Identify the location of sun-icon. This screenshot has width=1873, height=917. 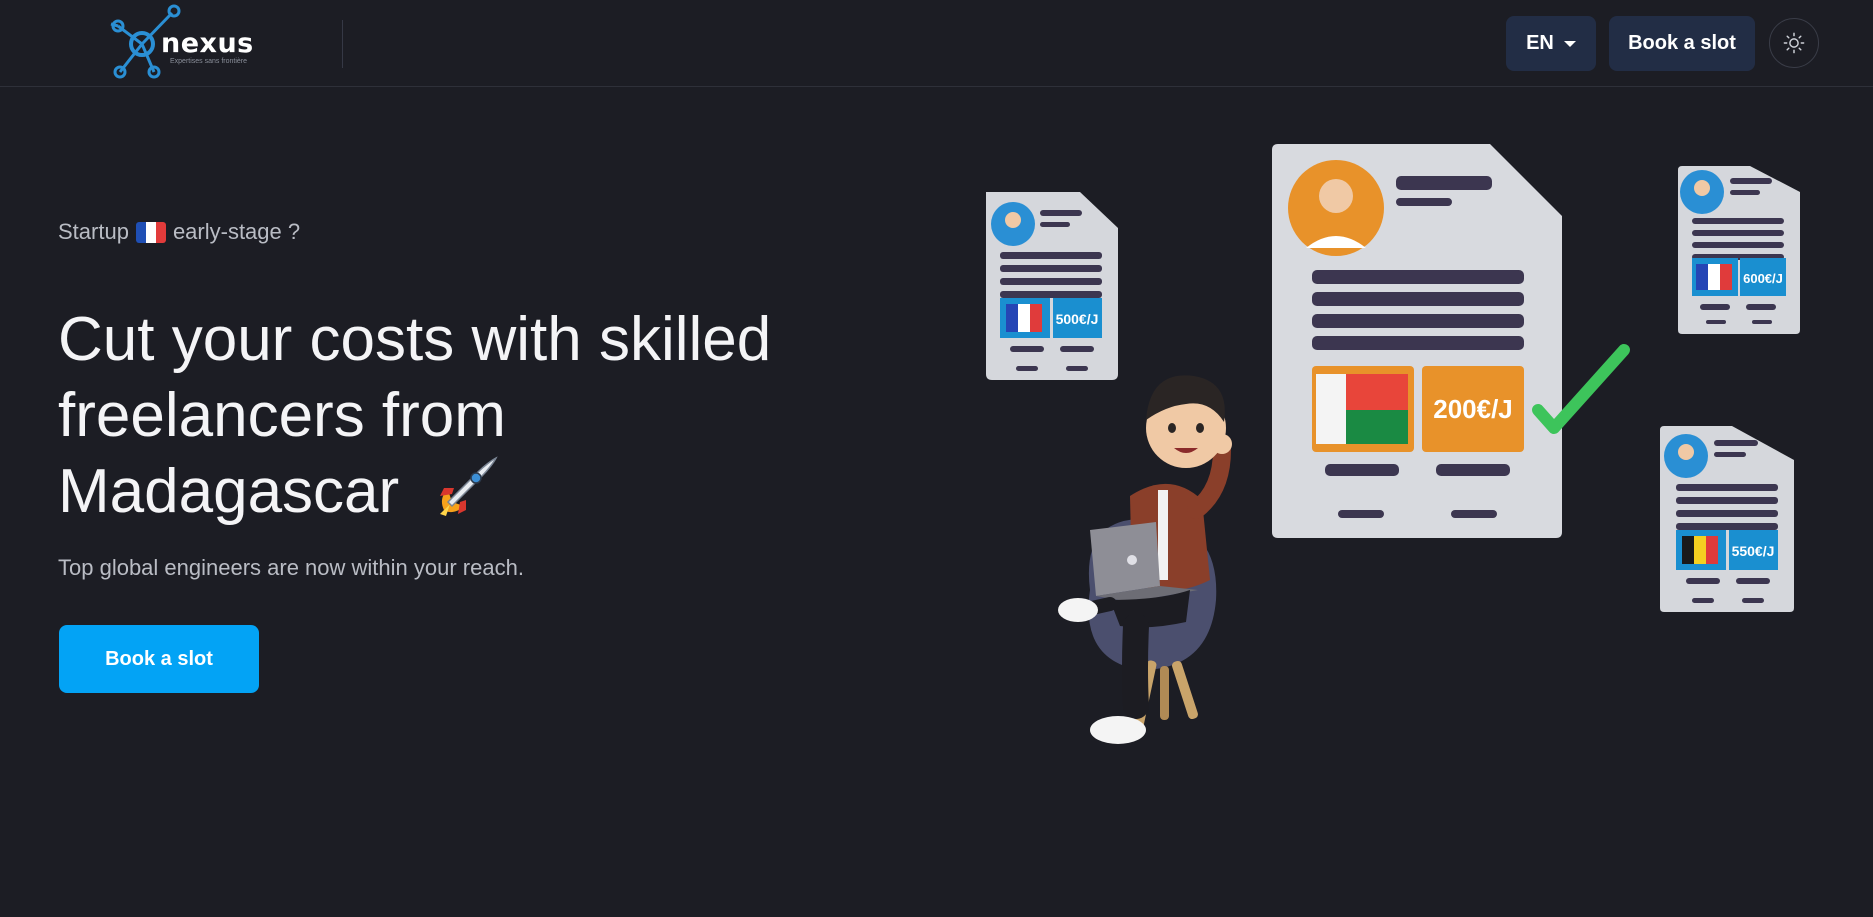
(1794, 43).